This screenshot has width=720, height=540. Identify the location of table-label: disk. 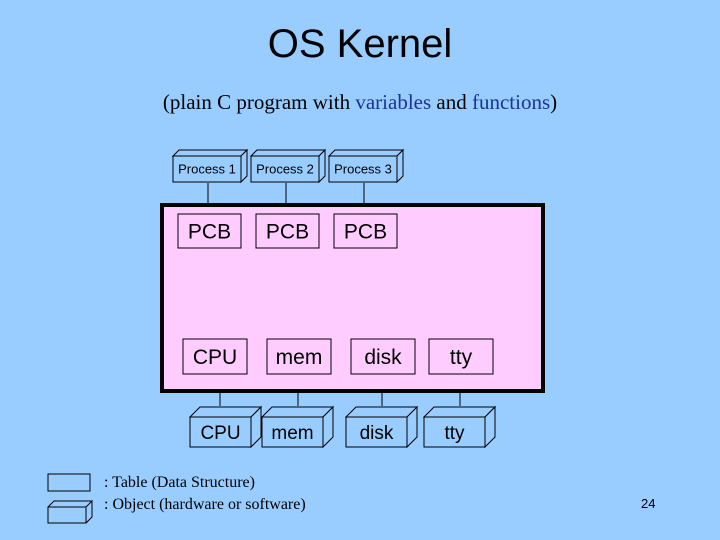
(383, 357).